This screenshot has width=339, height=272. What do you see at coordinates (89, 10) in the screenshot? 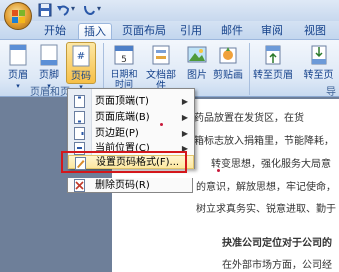
I see `redo-icon` at bounding box center [89, 10].